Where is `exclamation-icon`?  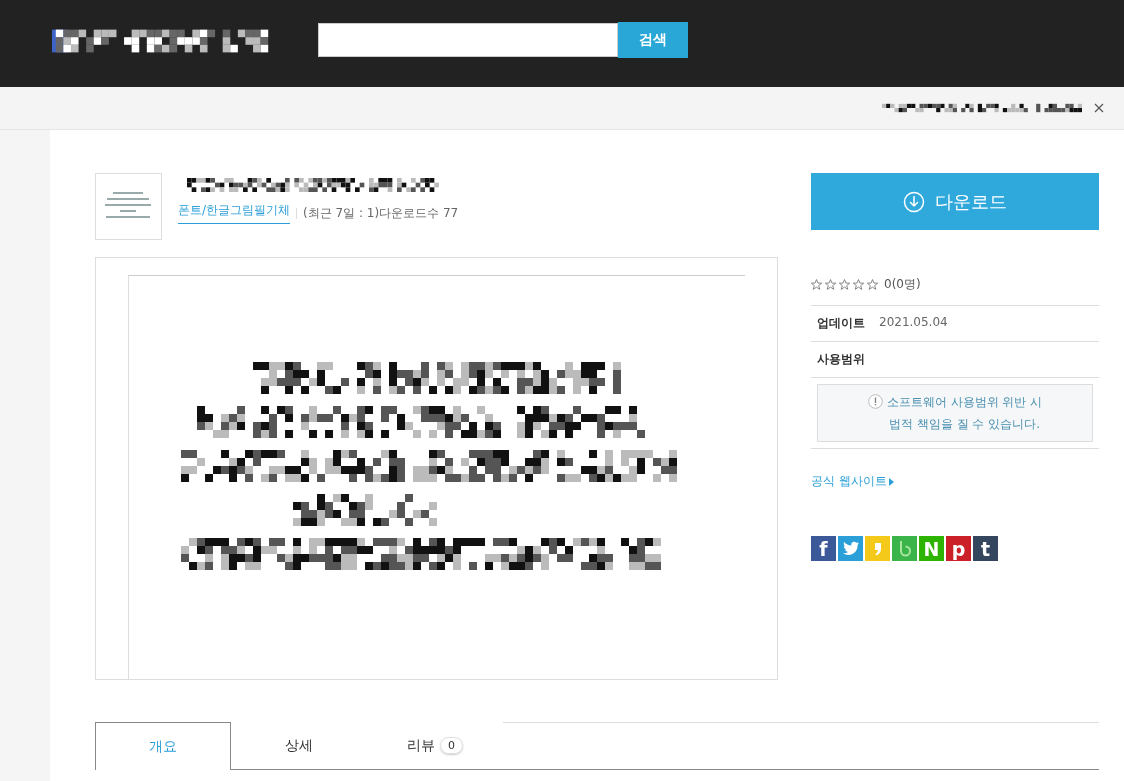 exclamation-icon is located at coordinates (875, 401).